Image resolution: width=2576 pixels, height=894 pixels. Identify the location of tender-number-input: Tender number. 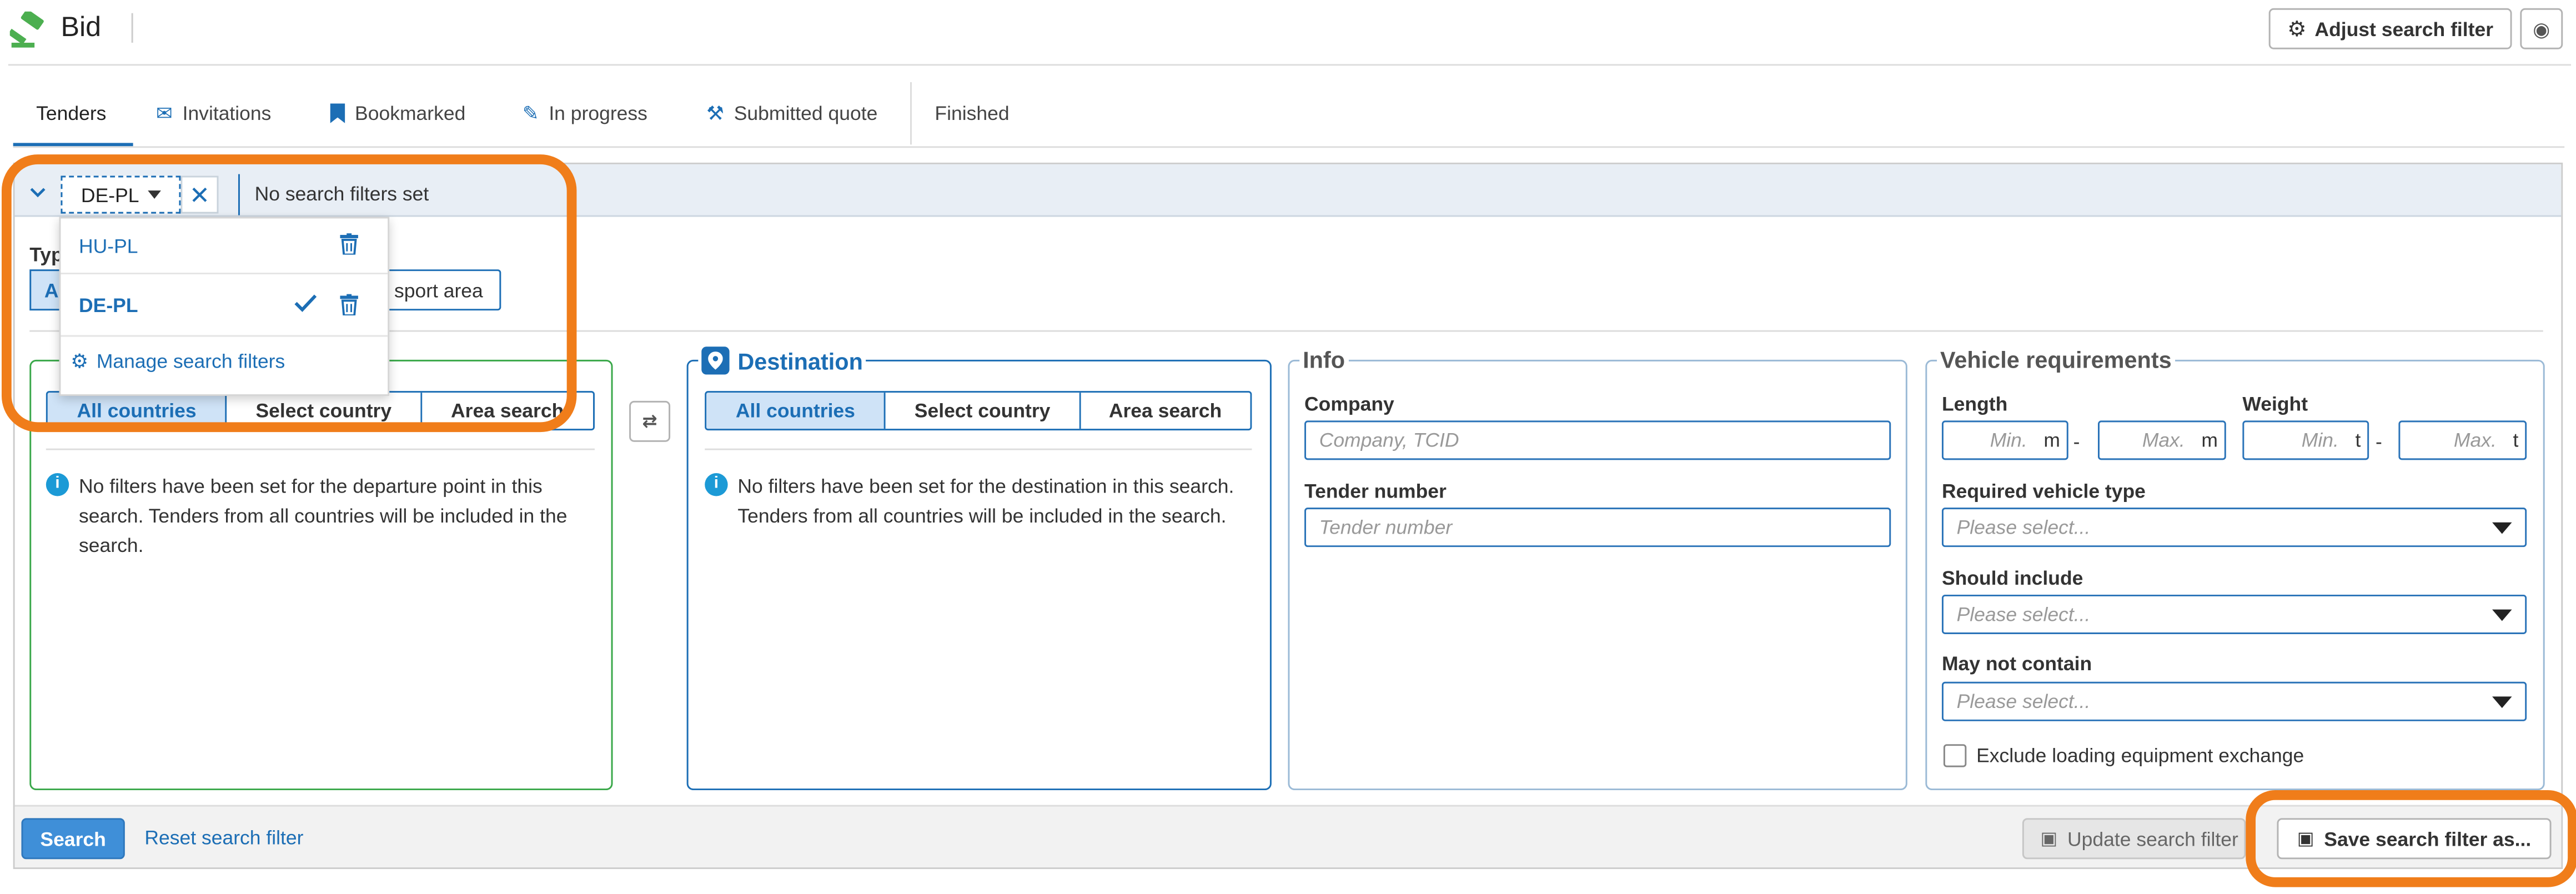
(1597, 528).